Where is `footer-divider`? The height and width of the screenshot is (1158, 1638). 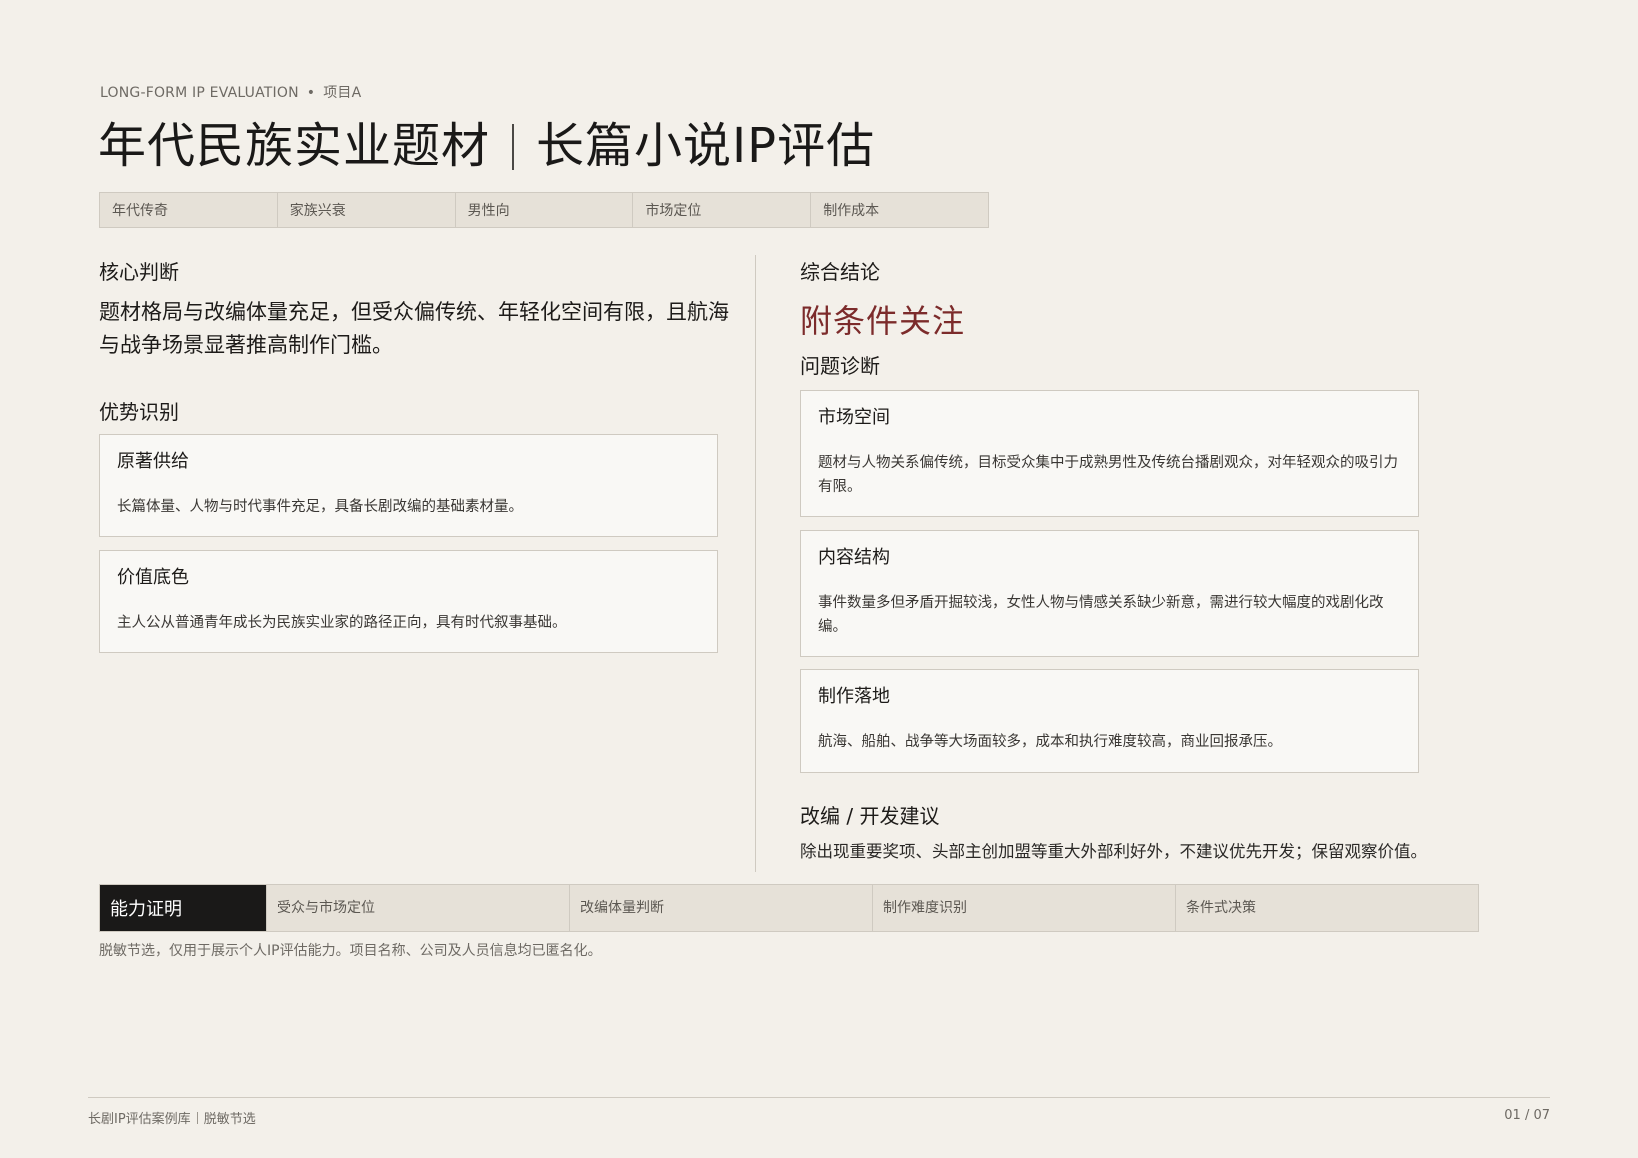
footer-divider is located at coordinates (819, 1097).